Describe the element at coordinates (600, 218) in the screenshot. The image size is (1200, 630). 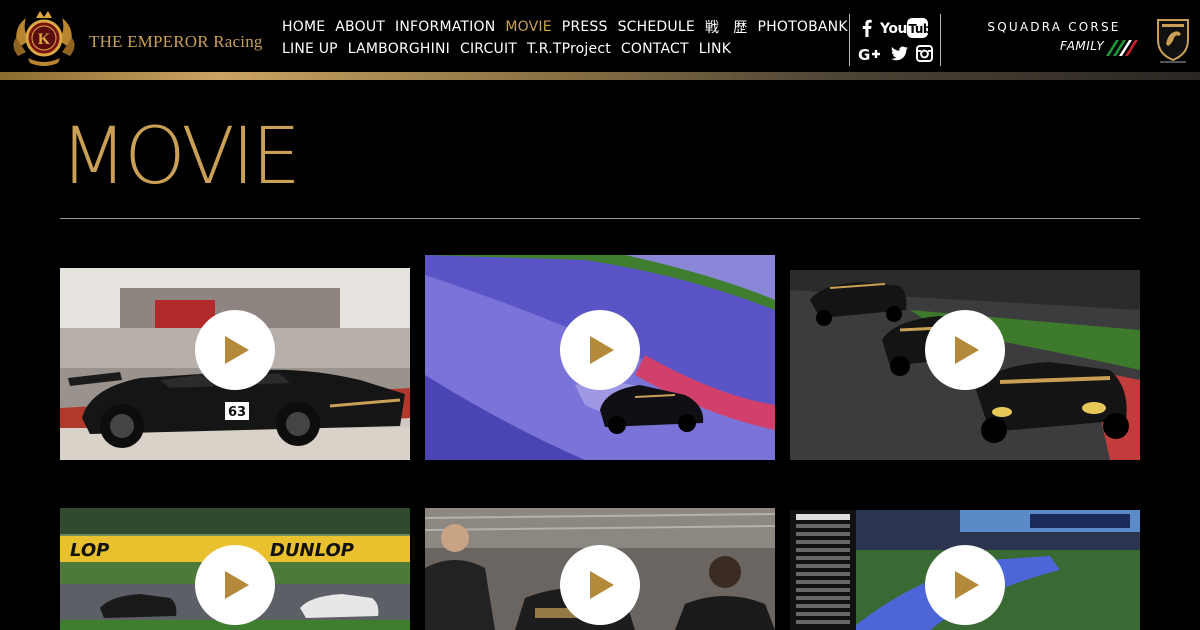
I see `title-divider` at that location.